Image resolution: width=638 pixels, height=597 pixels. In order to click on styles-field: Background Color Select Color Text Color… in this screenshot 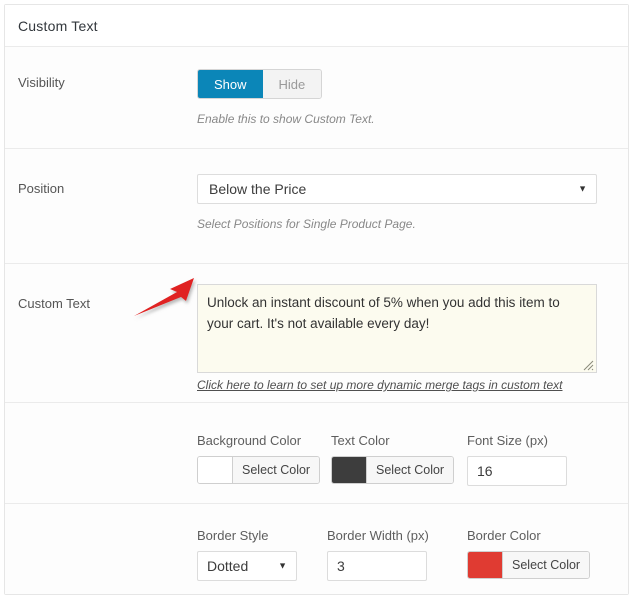, I will do `click(412, 453)`.